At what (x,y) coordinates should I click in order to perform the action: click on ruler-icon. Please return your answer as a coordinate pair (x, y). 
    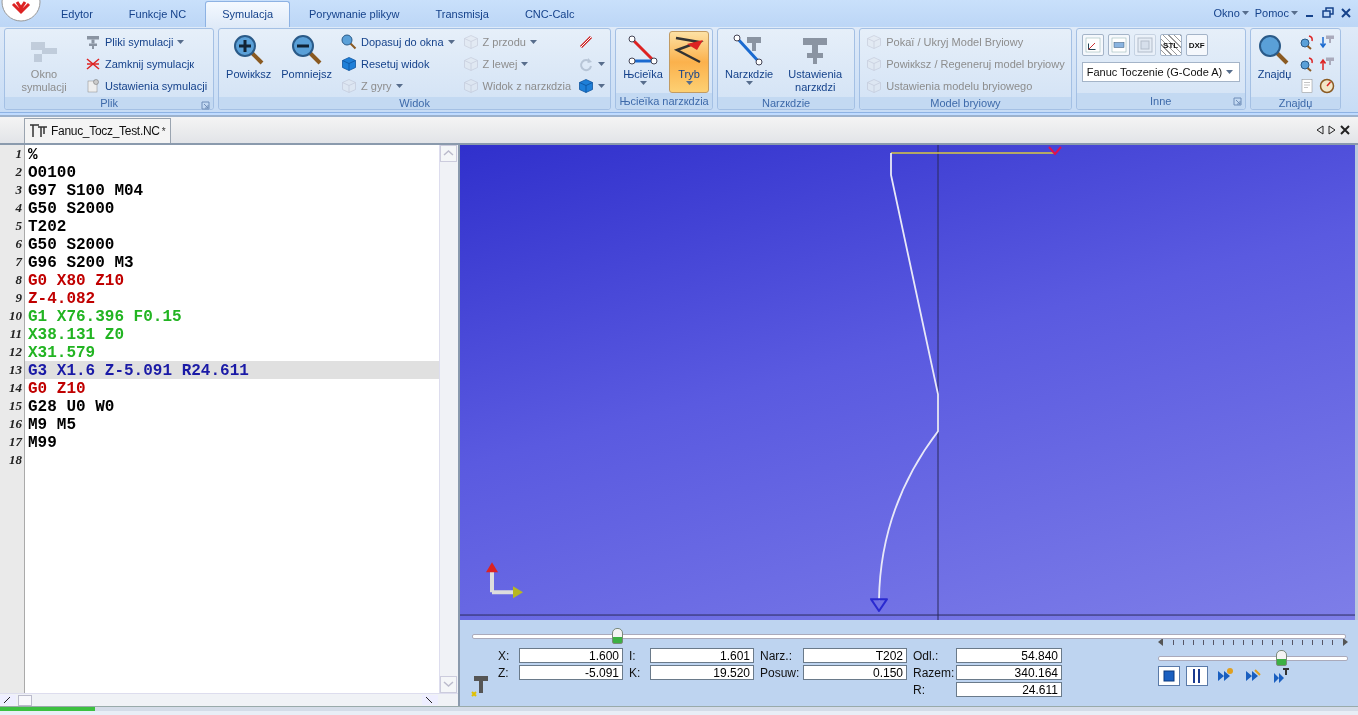
    Looking at the image, I should click on (586, 42).